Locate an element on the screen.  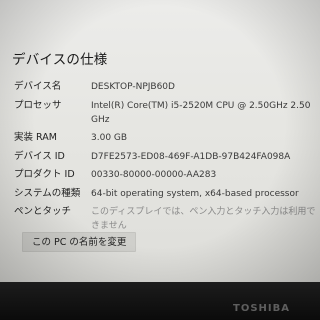
spec-row-product-id: プロダクト ID 00330-80000-00000-AA283 is located at coordinates (166, 175).